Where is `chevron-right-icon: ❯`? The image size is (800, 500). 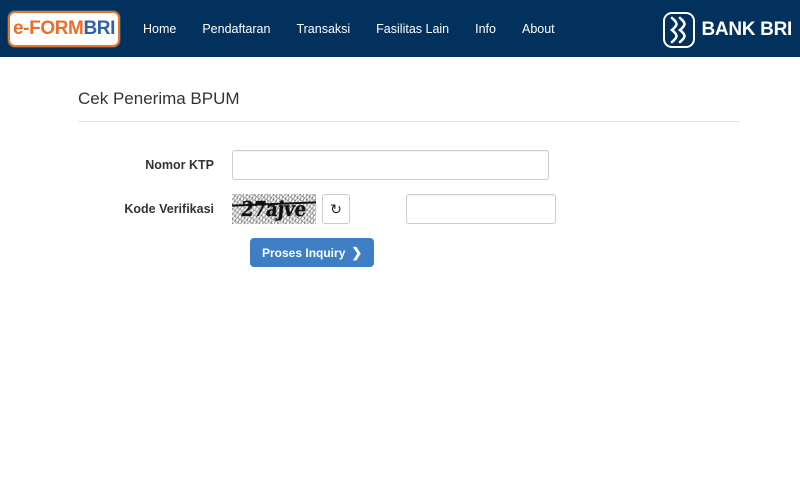 chevron-right-icon: ❯ is located at coordinates (357, 252).